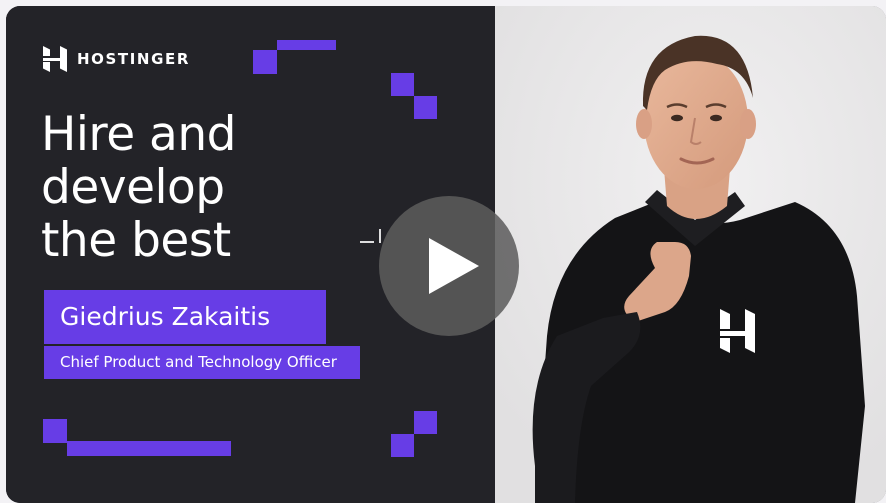  I want to click on speaker-name: Giedrius Zakaitis, so click(185, 317).